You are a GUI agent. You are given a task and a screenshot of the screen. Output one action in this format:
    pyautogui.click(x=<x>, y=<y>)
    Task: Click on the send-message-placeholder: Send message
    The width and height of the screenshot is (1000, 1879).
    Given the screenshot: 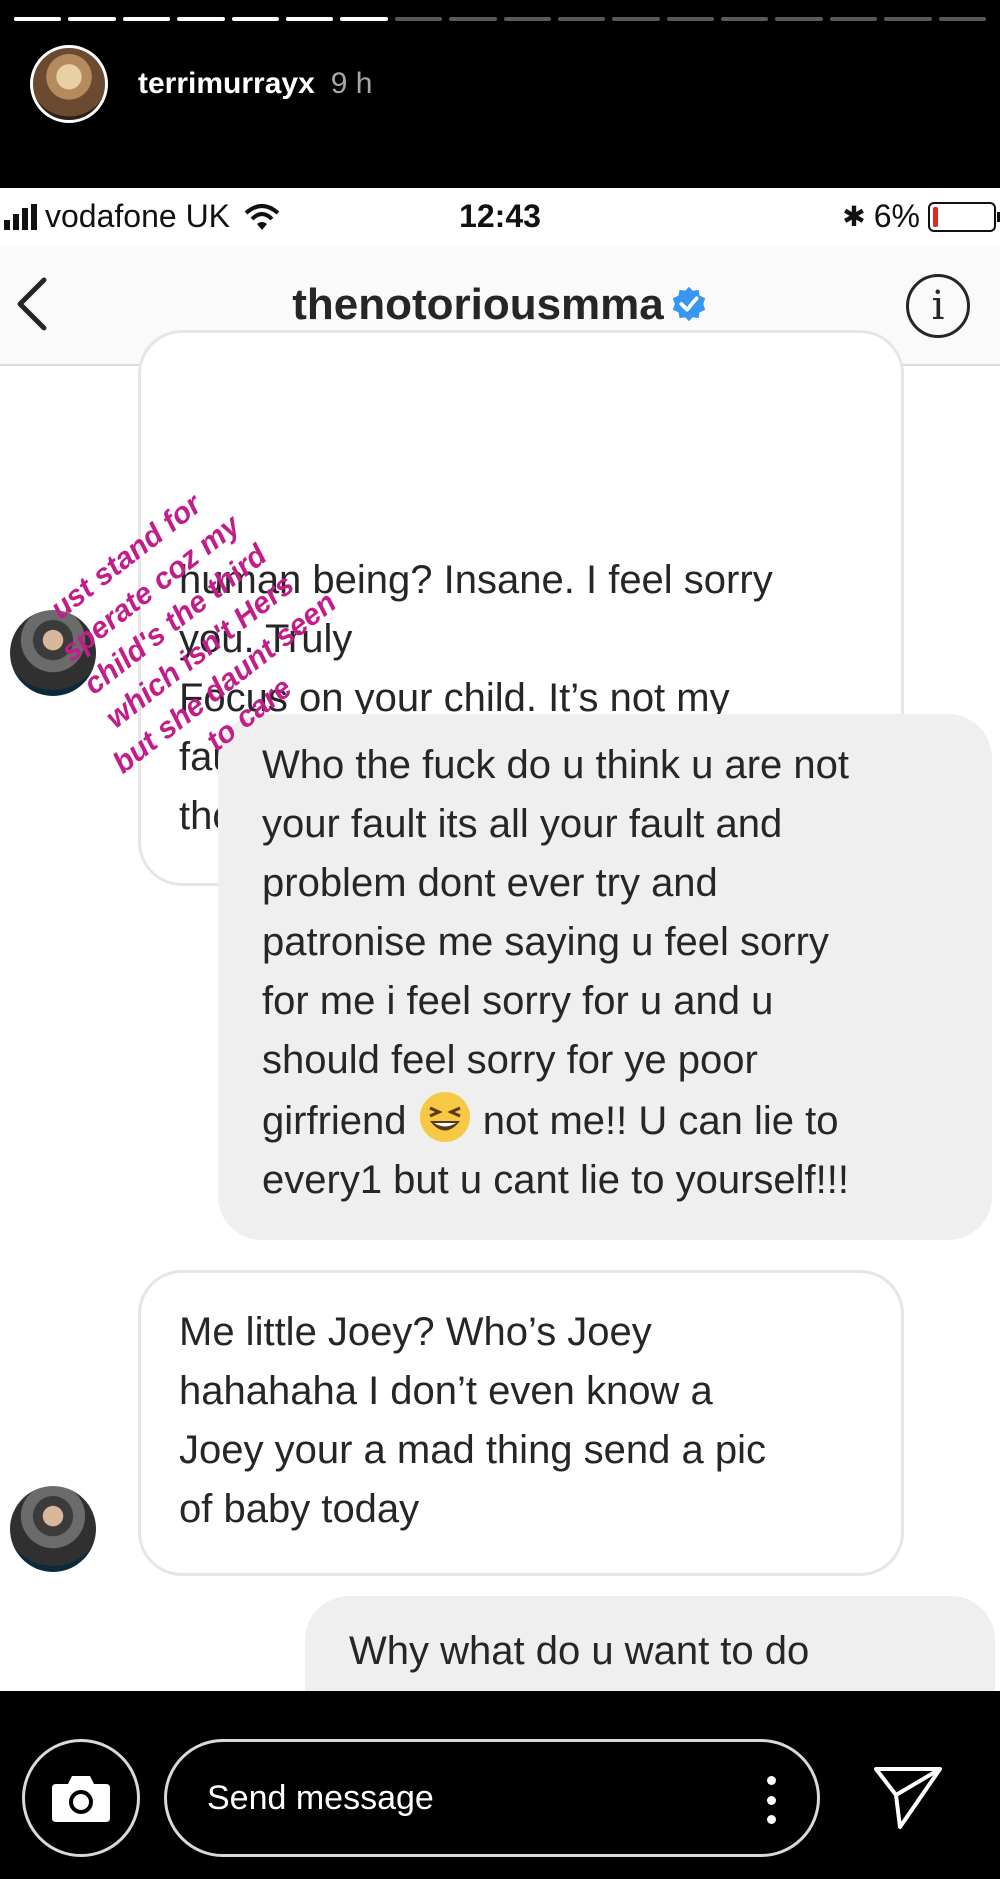 What is the action you would take?
    pyautogui.click(x=320, y=1797)
    